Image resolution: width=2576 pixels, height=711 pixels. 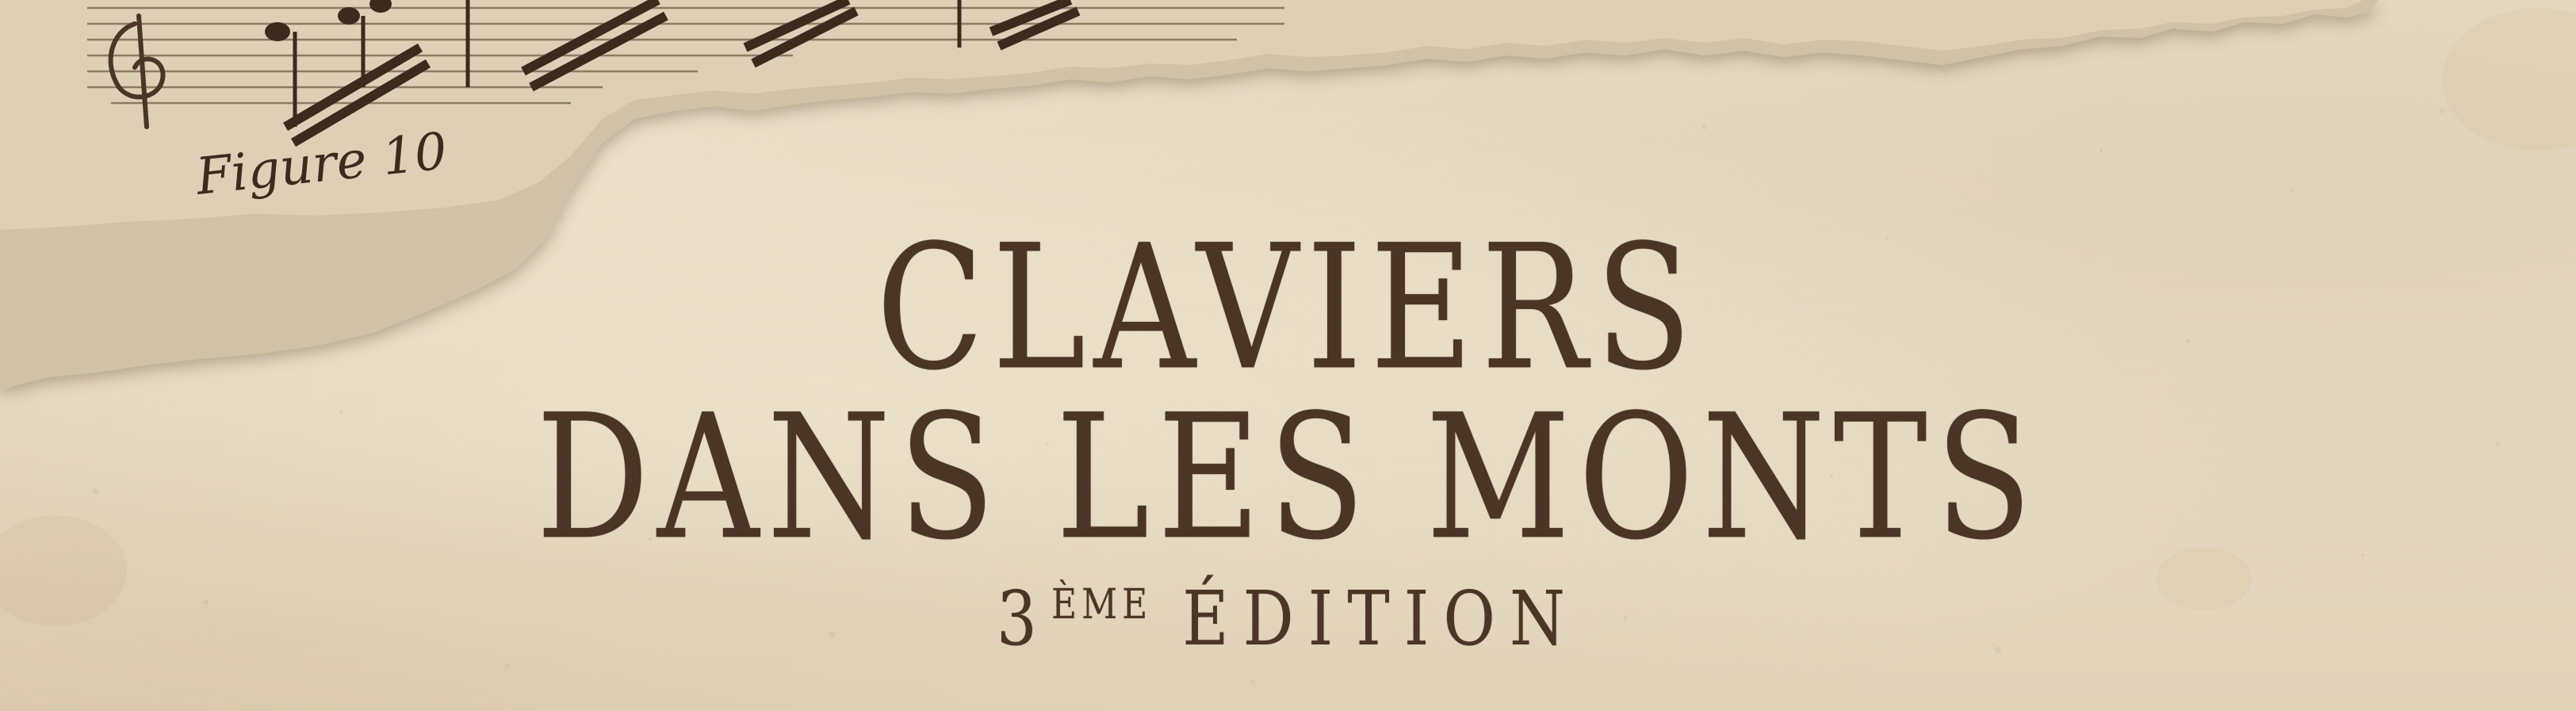 I want to click on title-line-1: CLAVIERS, so click(x=1288, y=308).